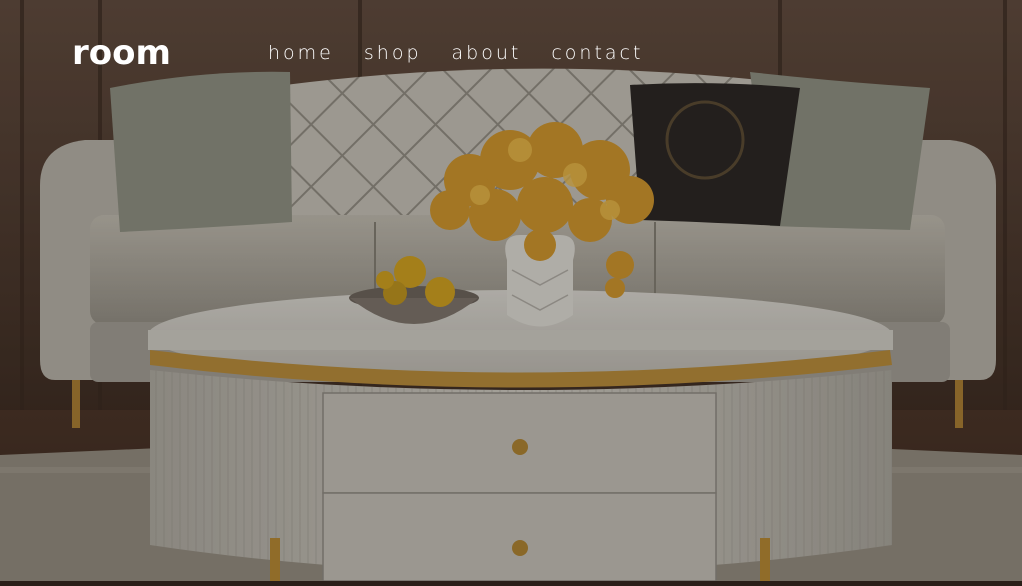  Describe the element at coordinates (121, 53) in the screenshot. I see `brand-logo: room` at that location.